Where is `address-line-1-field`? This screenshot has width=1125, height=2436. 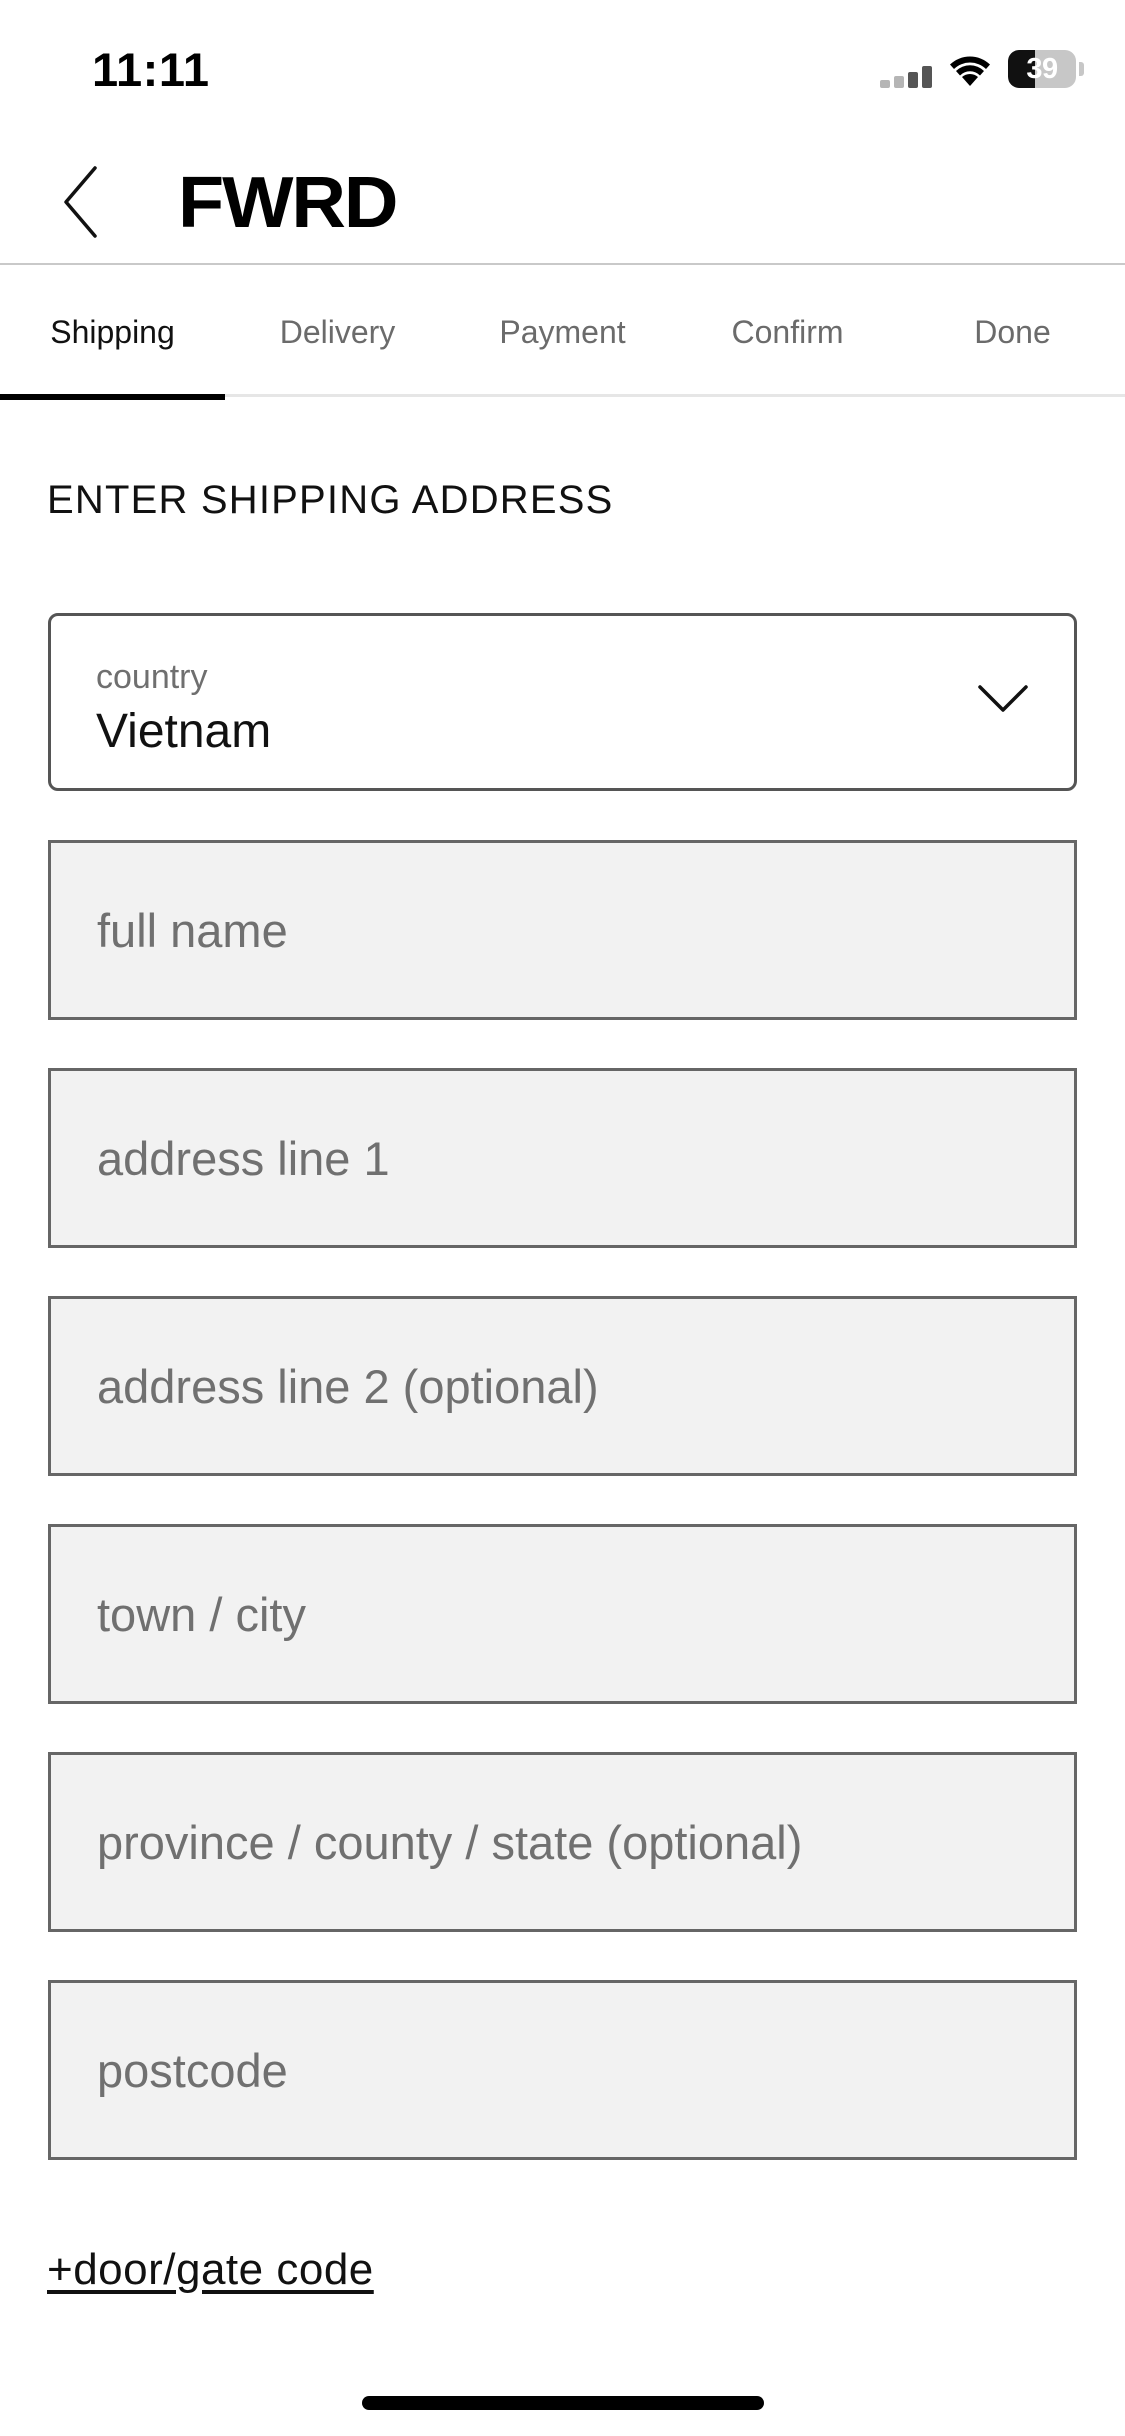 address-line-1-field is located at coordinates (562, 1158).